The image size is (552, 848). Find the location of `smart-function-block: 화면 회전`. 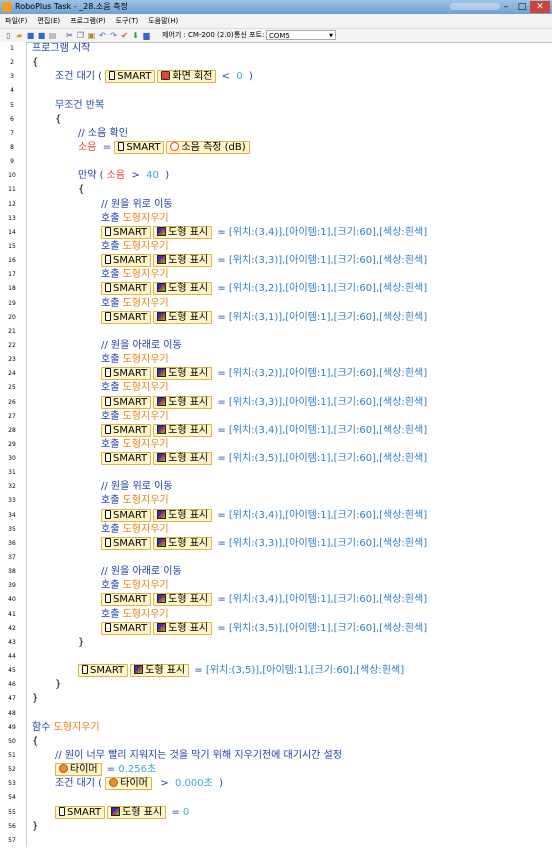

smart-function-block: 화면 회전 is located at coordinates (187, 77).